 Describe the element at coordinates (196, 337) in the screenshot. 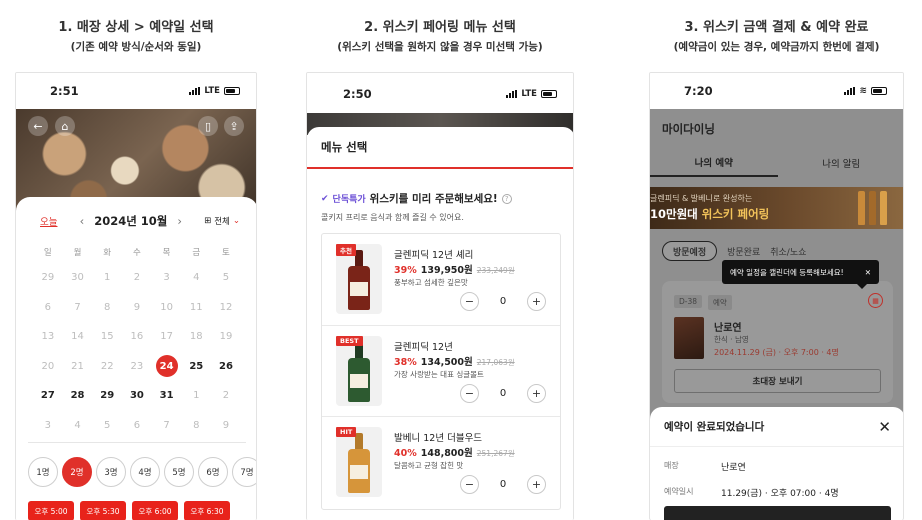

I see `calendar-day: 18` at that location.